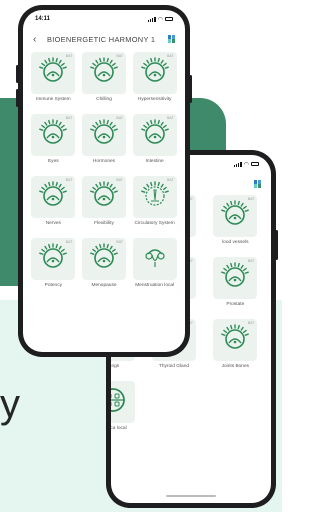 The width and height of the screenshot is (320, 512). What do you see at coordinates (53, 99) in the screenshot?
I see `program-label: Immune System` at bounding box center [53, 99].